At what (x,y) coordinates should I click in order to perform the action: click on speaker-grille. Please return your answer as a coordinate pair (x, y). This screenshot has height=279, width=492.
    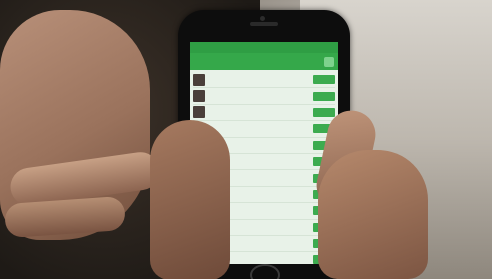
    Looking at the image, I should click on (264, 24).